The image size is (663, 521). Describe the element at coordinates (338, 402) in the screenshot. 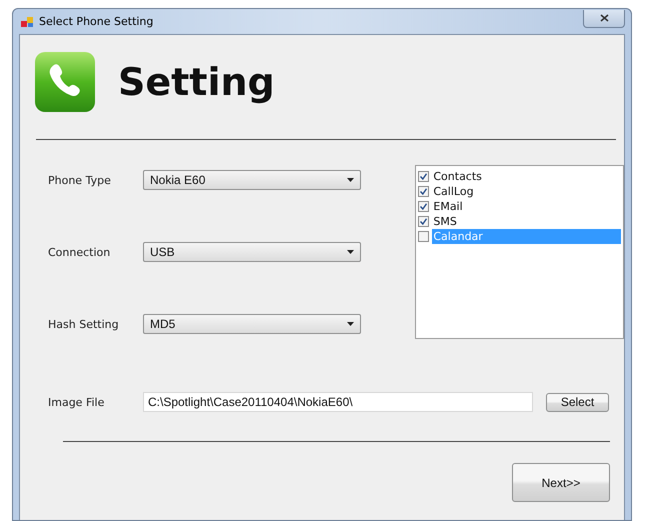

I see `path-field: C:\Spotlight\Case20110404\NokiaE60\` at that location.